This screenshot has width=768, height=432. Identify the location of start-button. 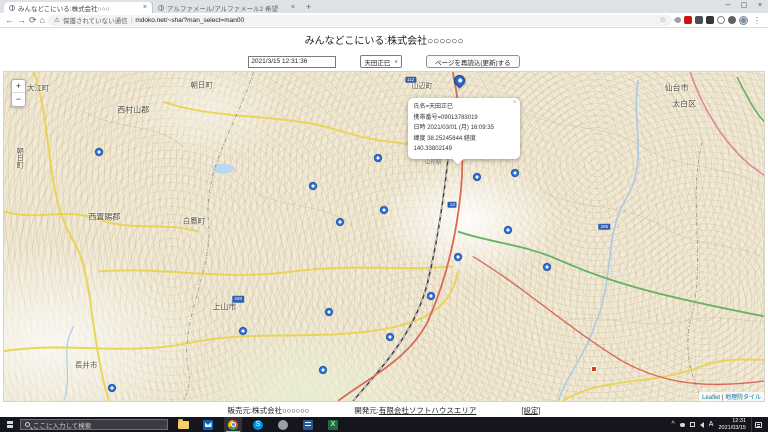
(10, 424).